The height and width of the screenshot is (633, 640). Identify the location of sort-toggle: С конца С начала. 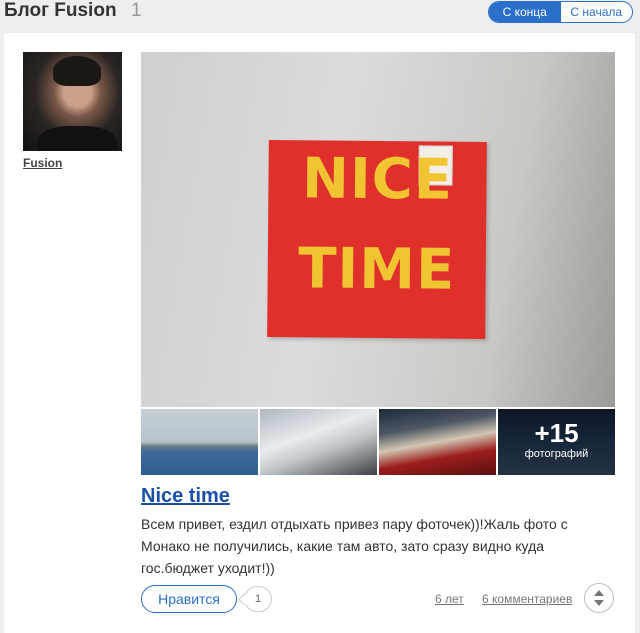
(560, 12).